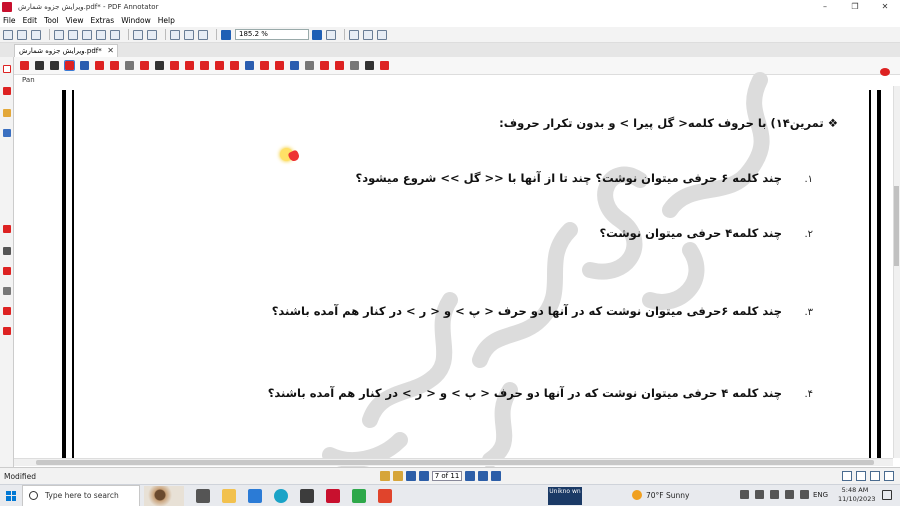 The width and height of the screenshot is (900, 506). Describe the element at coordinates (808, 312) in the screenshot. I see `item-number-3: ۳.` at that location.